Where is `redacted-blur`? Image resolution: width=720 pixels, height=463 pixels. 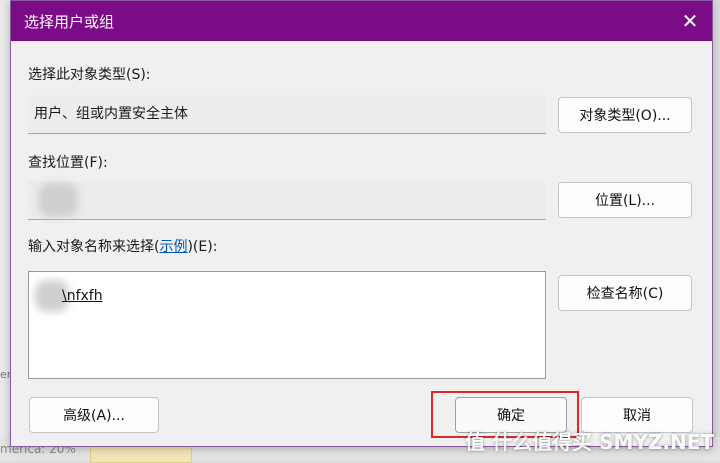 redacted-blur is located at coordinates (58, 200).